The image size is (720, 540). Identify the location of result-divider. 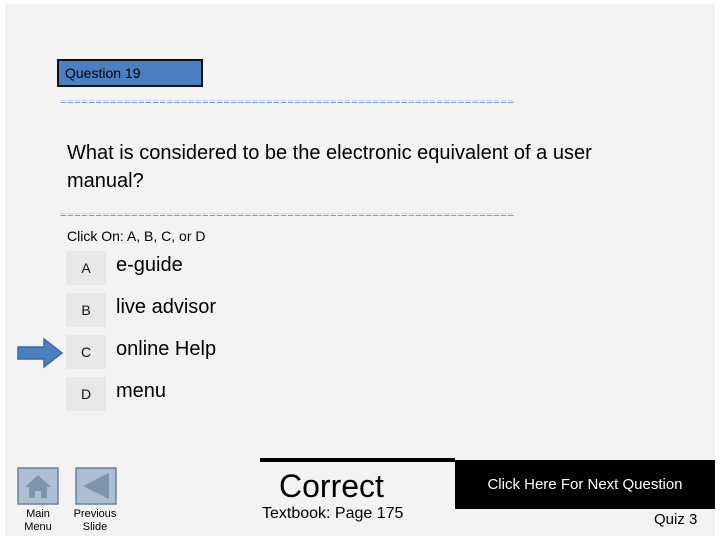
(357, 460).